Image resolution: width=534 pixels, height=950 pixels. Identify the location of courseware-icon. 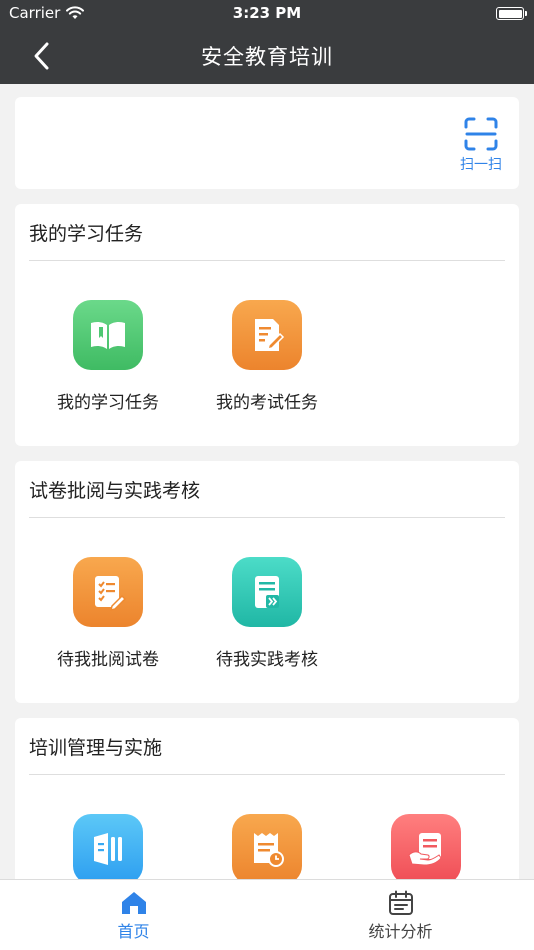
(108, 849).